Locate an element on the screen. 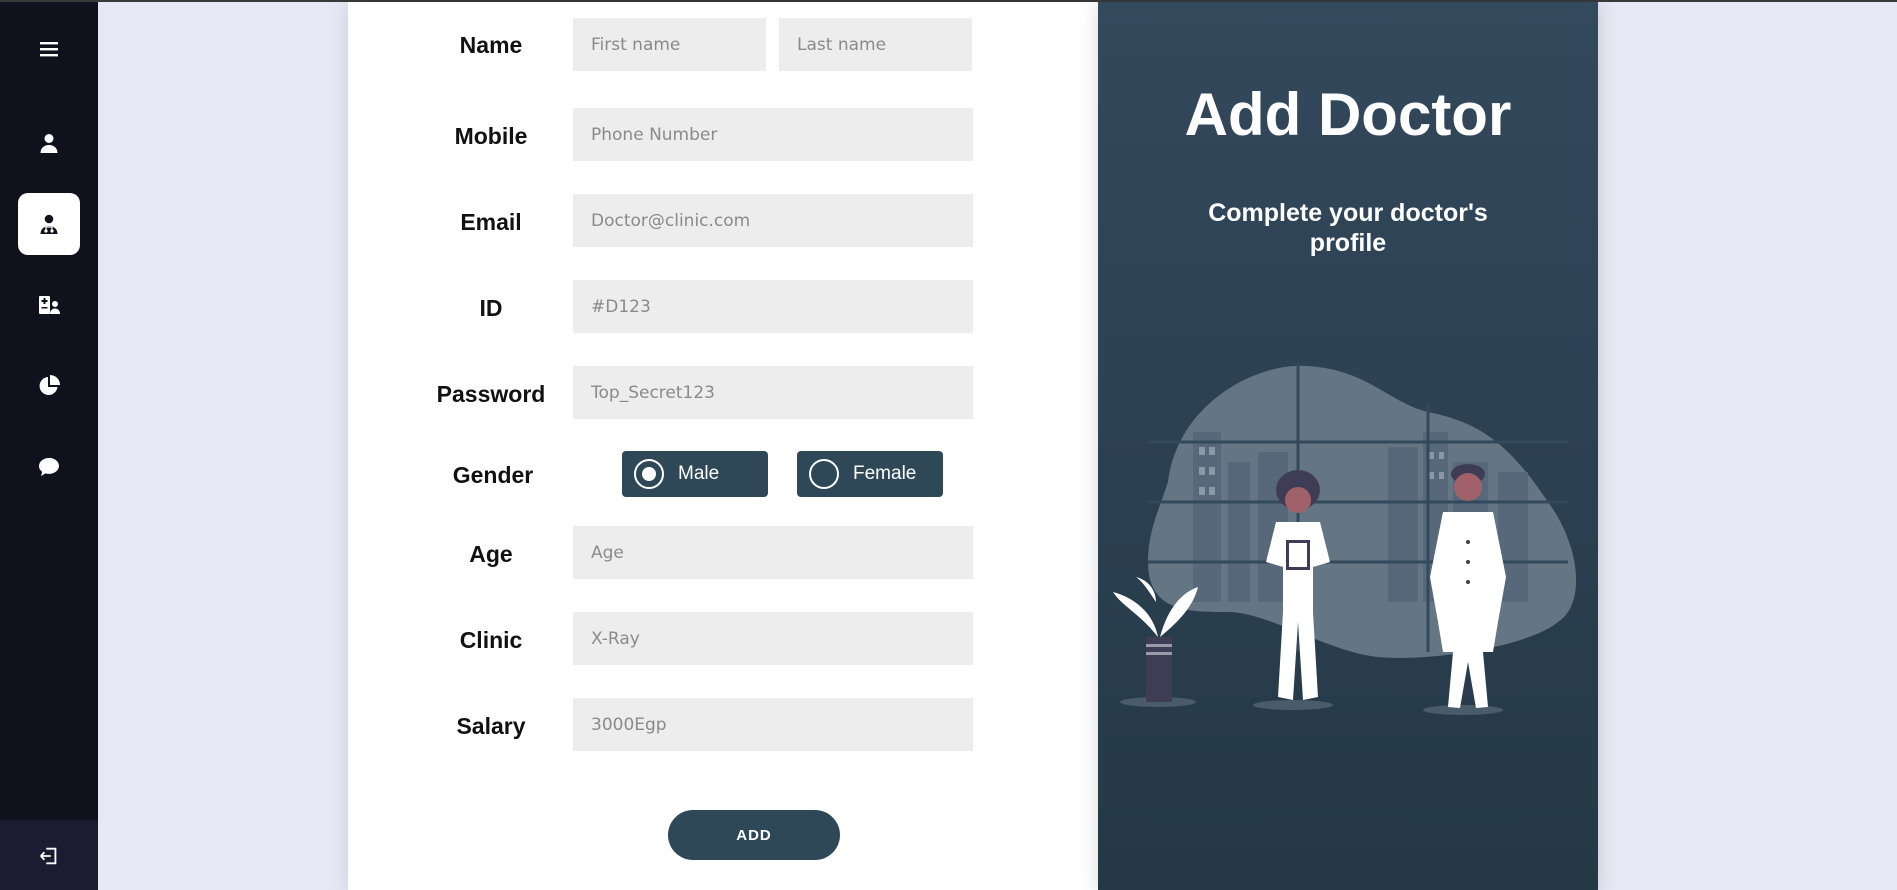 The image size is (1897, 890). sidebar-item-users is located at coordinates (49, 143).